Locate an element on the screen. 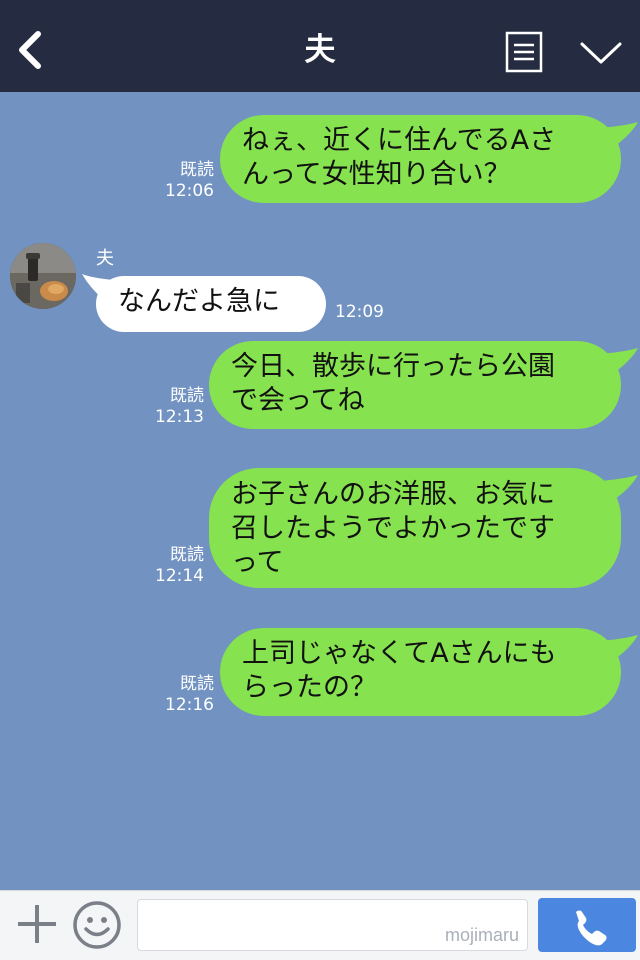  avatar-image is located at coordinates (43, 276).